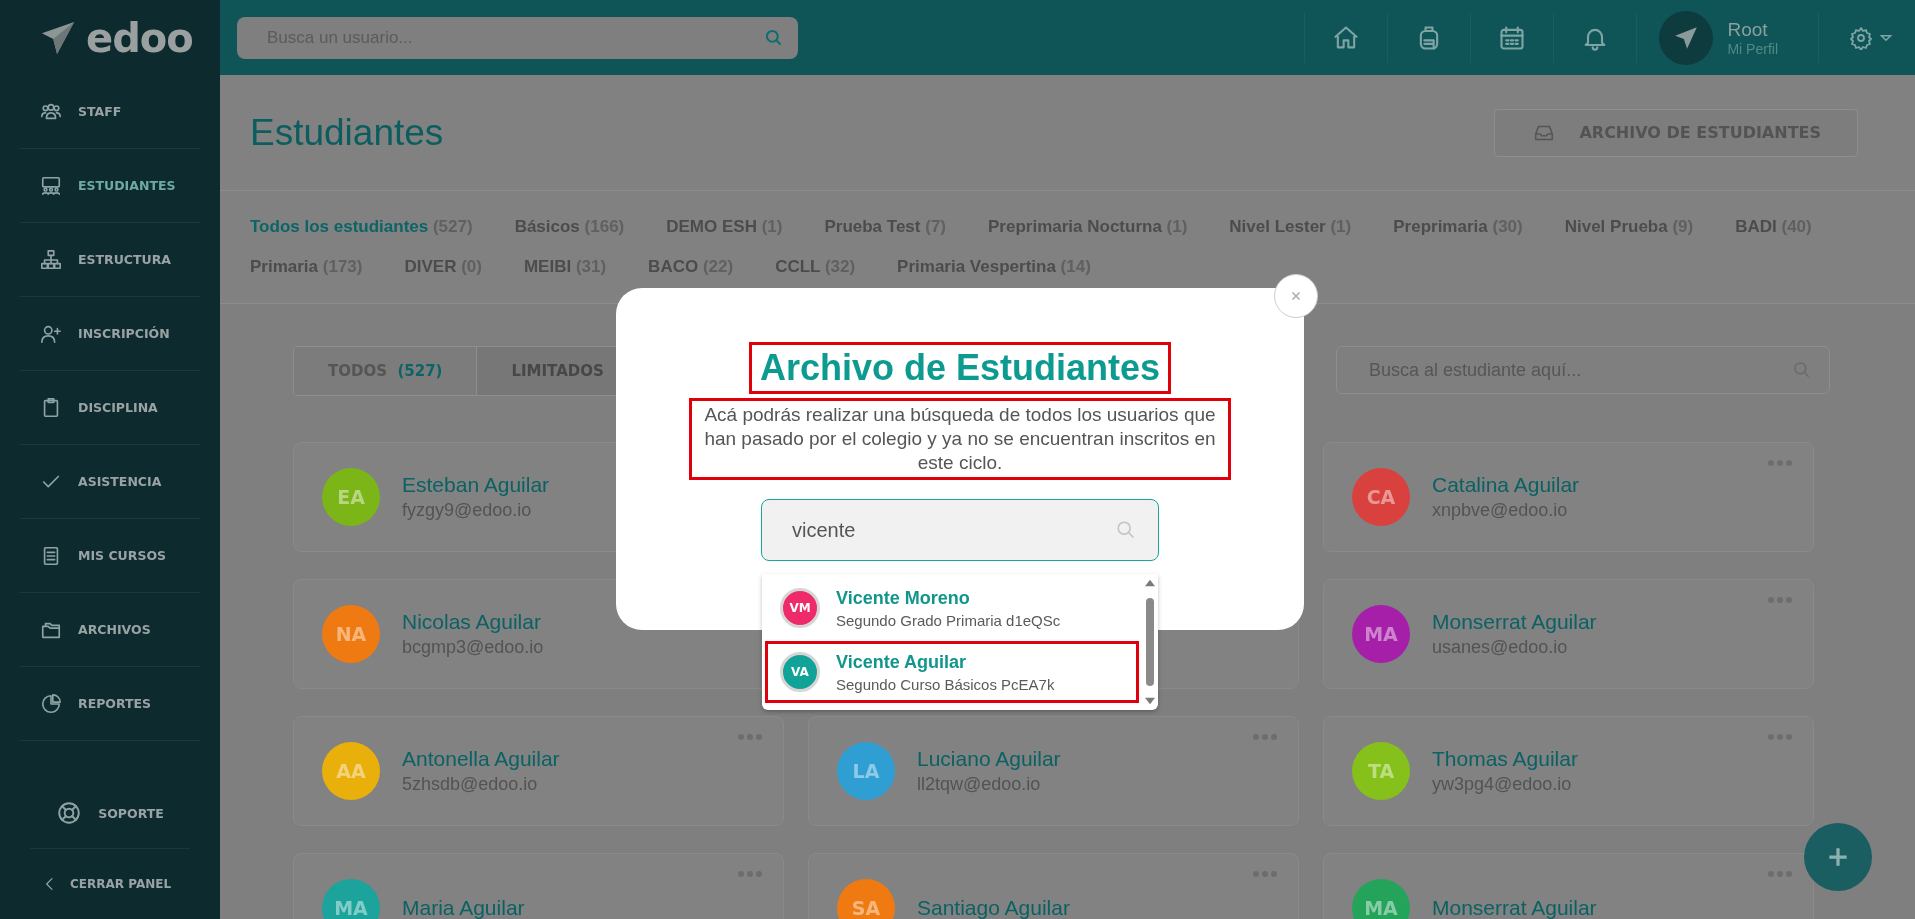 The height and width of the screenshot is (919, 1915). I want to click on sidebar-item: ARCHIVOS, so click(110, 630).